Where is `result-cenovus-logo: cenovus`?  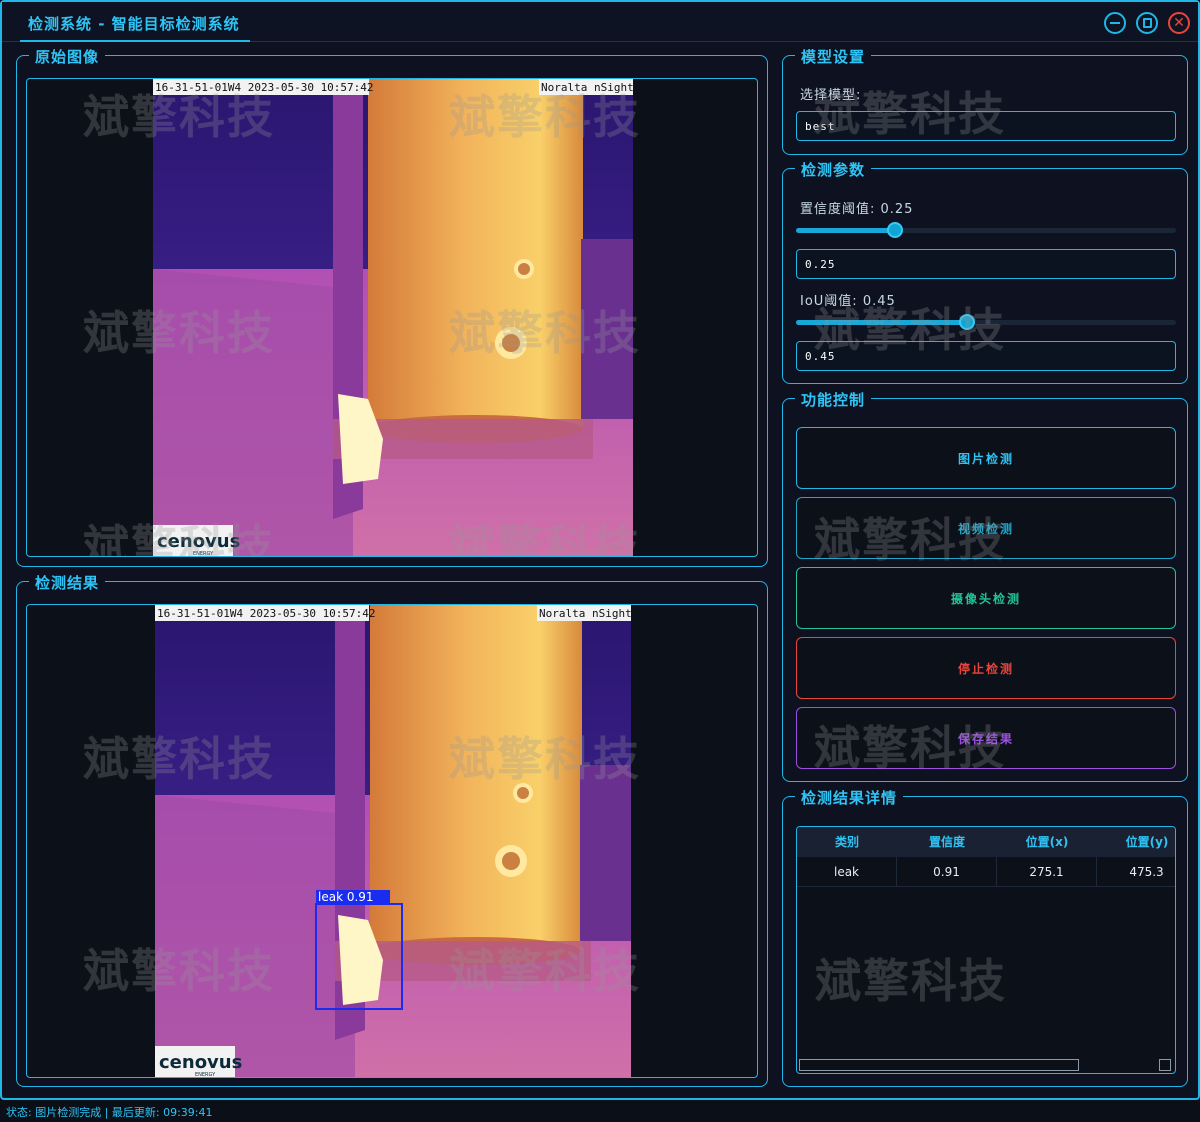 result-cenovus-logo: cenovus is located at coordinates (200, 1062).